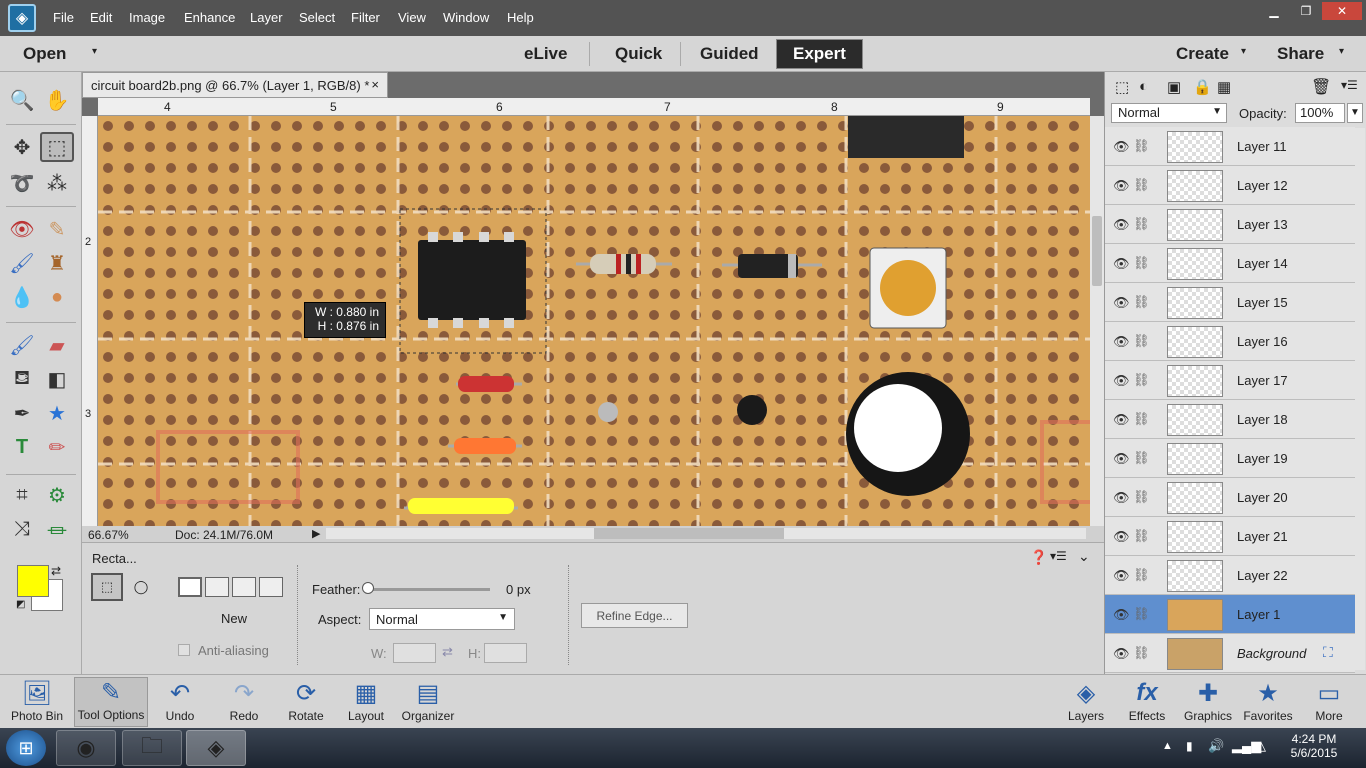 This screenshot has width=1366, height=768. Describe the element at coordinates (1300, 54) in the screenshot. I see `share-button: Share` at that location.